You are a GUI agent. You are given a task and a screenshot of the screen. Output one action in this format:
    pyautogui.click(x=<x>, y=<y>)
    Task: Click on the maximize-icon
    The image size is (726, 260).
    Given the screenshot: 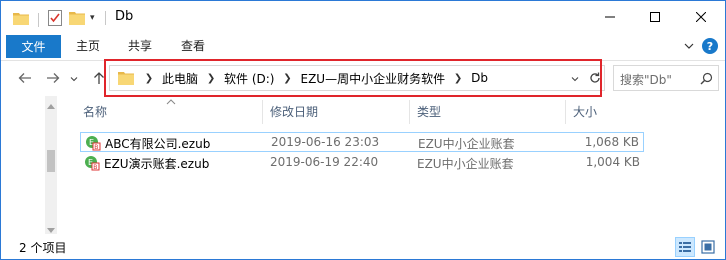 What is the action you would take?
    pyautogui.click(x=654, y=17)
    